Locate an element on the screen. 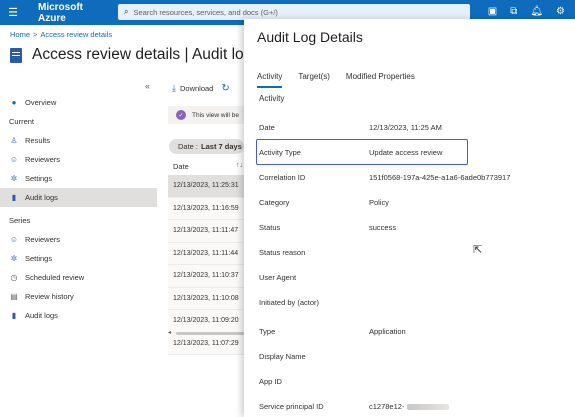 The image size is (575, 417). panel-tabs: Activity Target(s) Modified Properties is located at coordinates (336, 80).